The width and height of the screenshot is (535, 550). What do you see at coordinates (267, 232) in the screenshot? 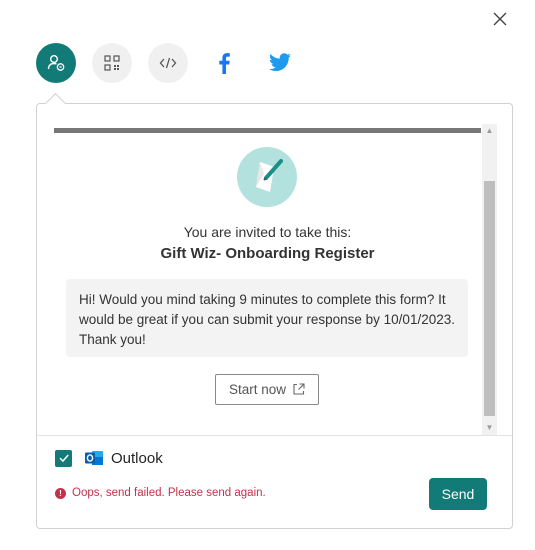
I see `invite-text: You are invited to take this:` at bounding box center [267, 232].